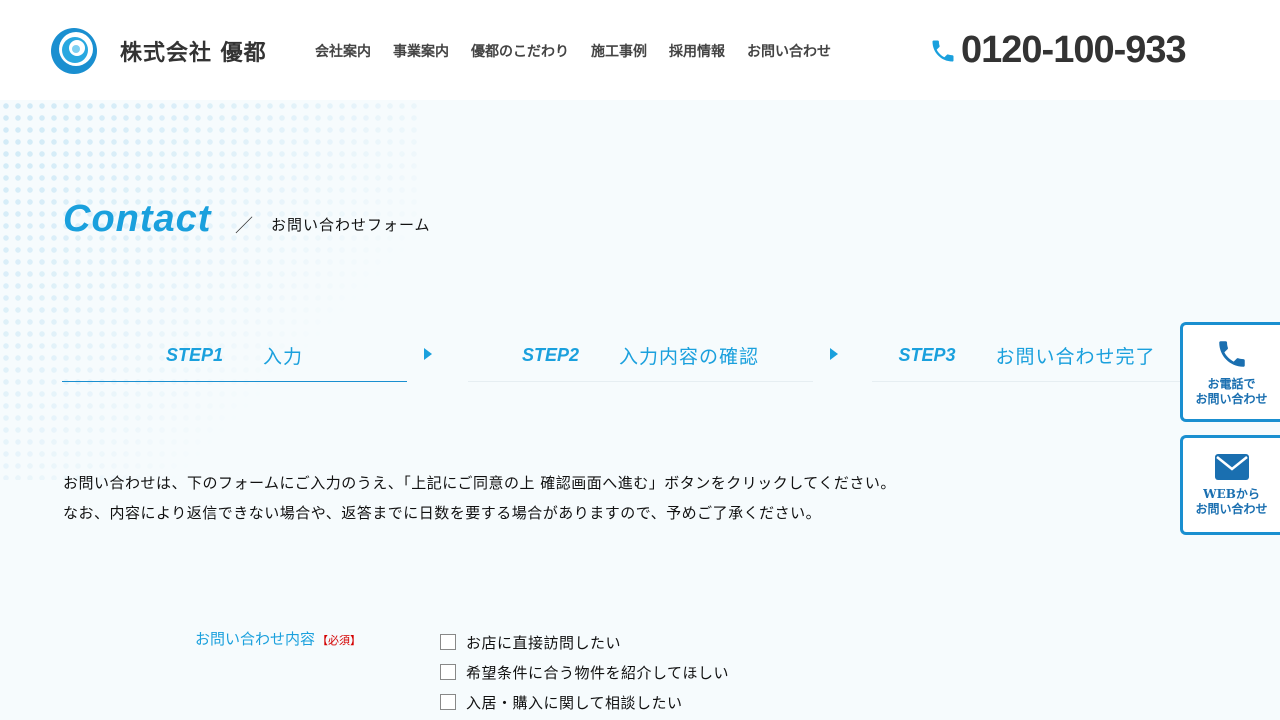  Describe the element at coordinates (1231, 494) in the screenshot. I see `side-web-label-1: WEBから` at that location.